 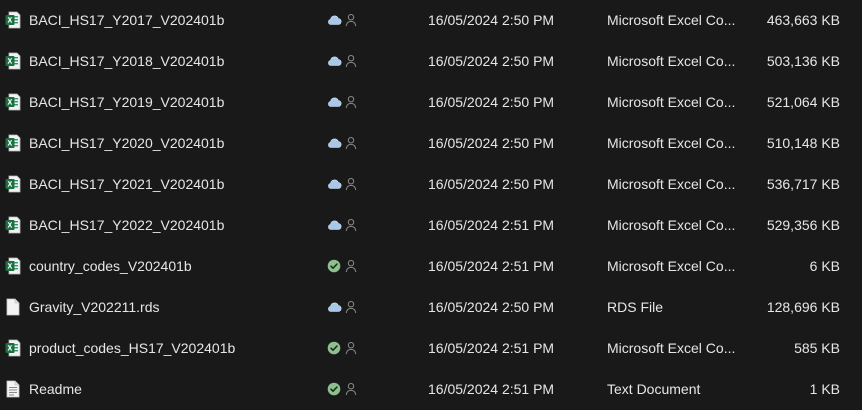 What do you see at coordinates (174, 225) in the screenshot?
I see `file-name: BACI_HS17_Y2022_V202401b` at bounding box center [174, 225].